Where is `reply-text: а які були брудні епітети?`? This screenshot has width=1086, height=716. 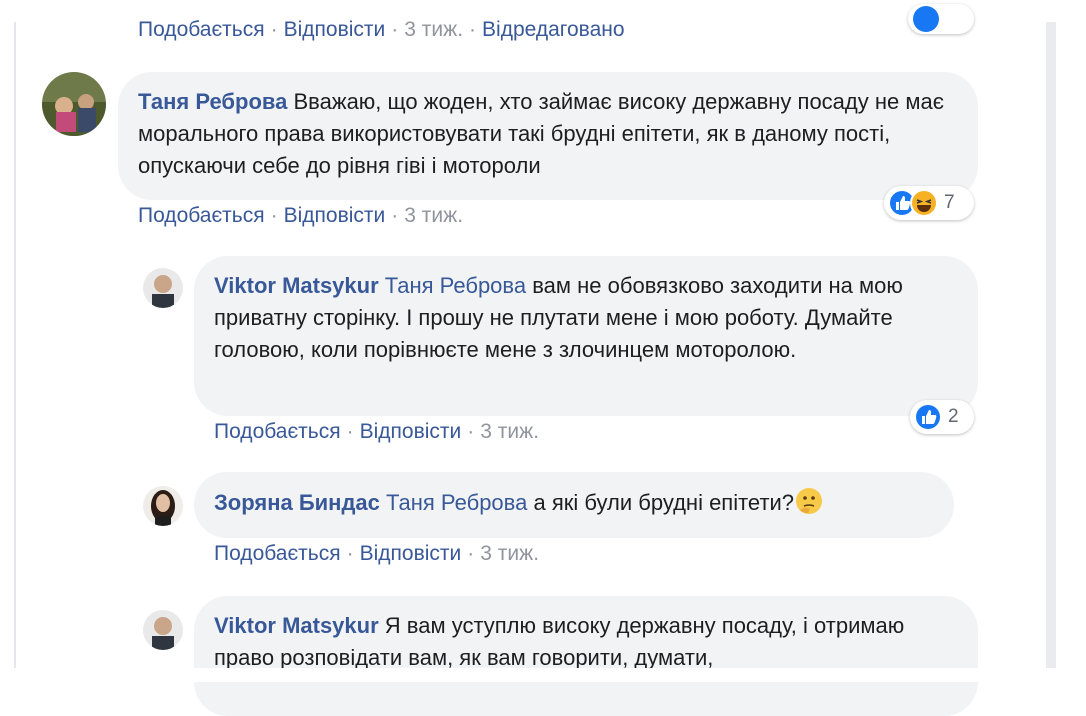
reply-text: а які були брудні епітети? is located at coordinates (664, 502).